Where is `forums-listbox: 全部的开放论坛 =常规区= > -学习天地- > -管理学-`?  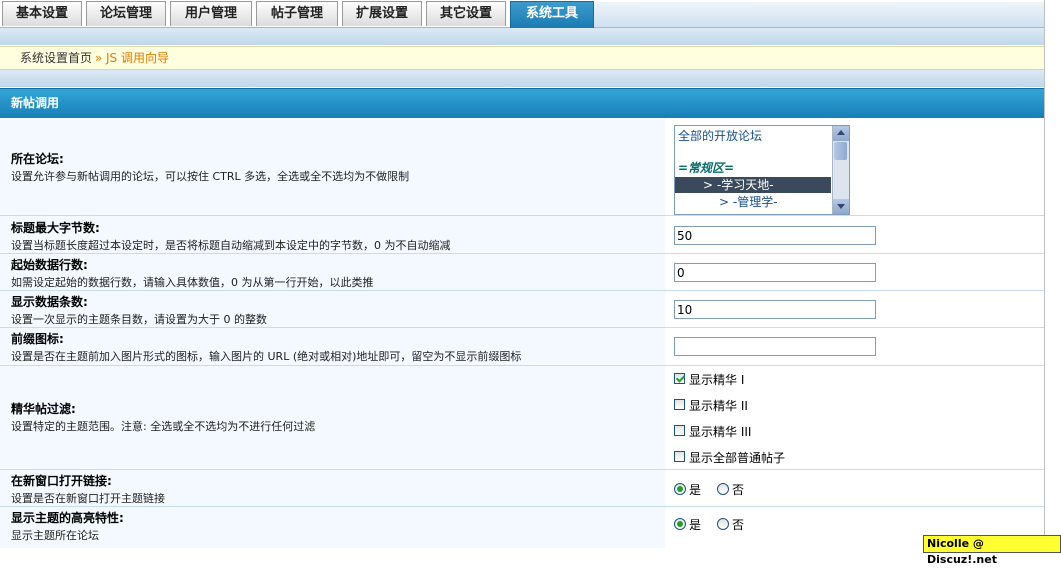 forums-listbox: 全部的开放论坛 =常规区= > -学习天地- > -管理学- is located at coordinates (762, 170).